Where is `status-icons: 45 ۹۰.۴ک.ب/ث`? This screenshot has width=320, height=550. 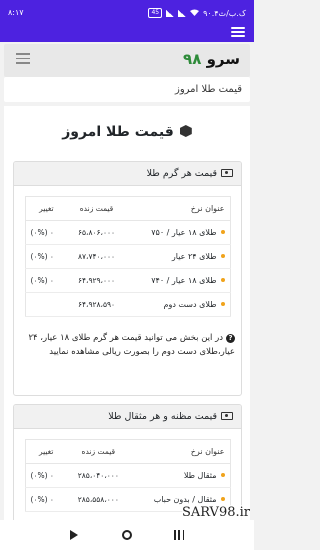 status-icons: 45 ۹۰.۴ک.ب/ث is located at coordinates (197, 13).